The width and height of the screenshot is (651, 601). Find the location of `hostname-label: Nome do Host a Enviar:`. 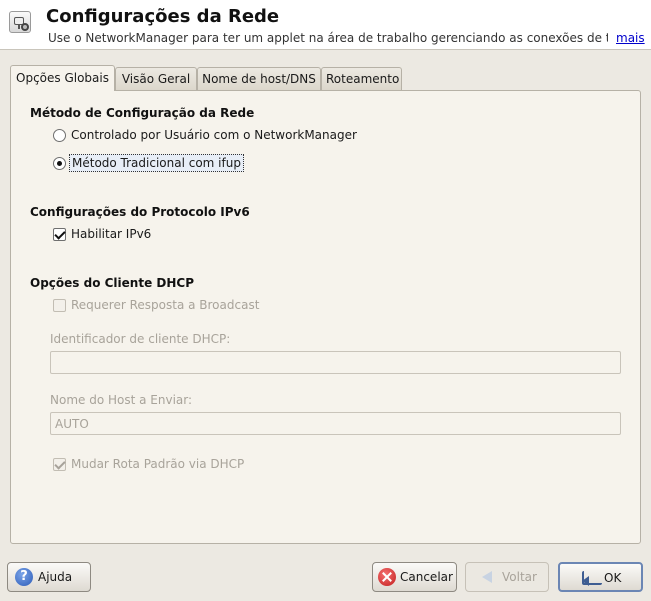

hostname-label: Nome do Host a Enviar: is located at coordinates (121, 400).